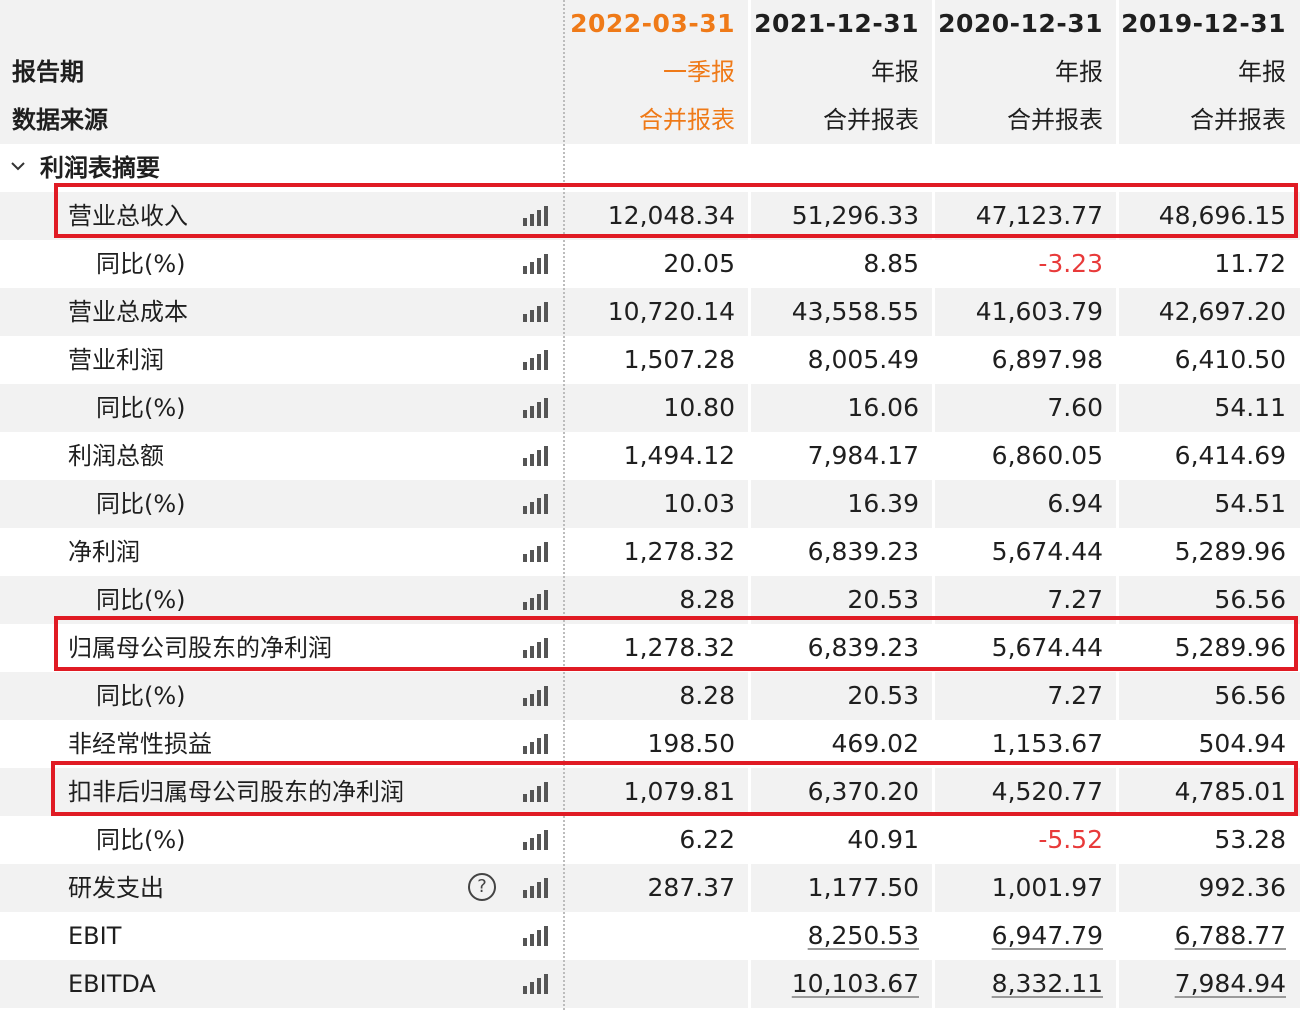 Image resolution: width=1300 pixels, height=1012 pixels. Describe the element at coordinates (650, 984) in the screenshot. I see `table-row: EBITDA 10,103.67 8,332.11 7,984.94` at that location.